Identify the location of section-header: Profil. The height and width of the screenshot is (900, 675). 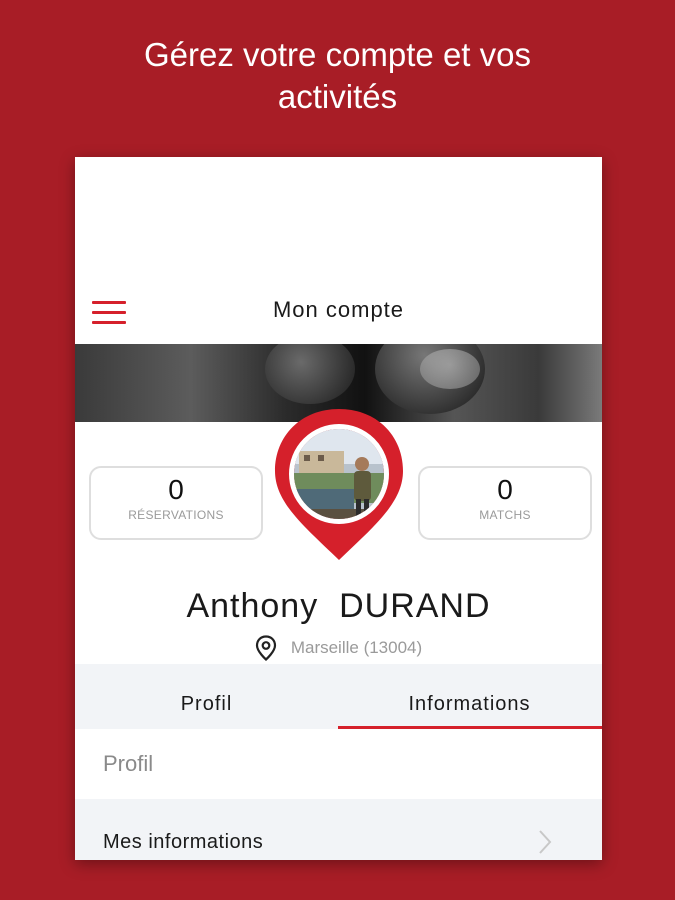
(338, 764).